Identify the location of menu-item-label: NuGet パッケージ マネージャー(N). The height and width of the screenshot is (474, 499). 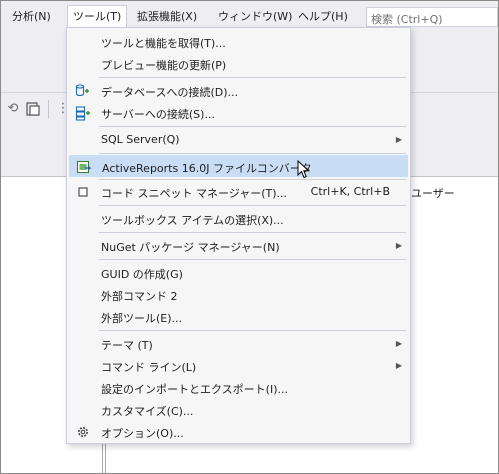
(190, 247).